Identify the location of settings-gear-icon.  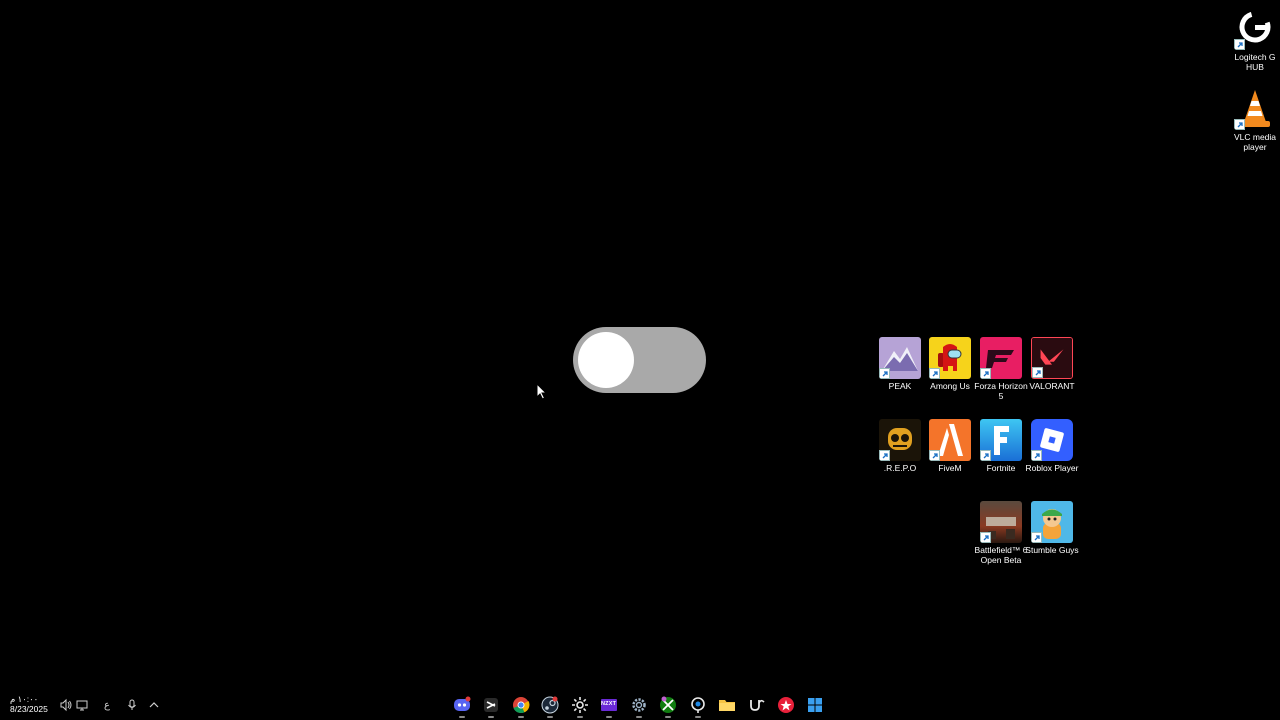
(639, 706).